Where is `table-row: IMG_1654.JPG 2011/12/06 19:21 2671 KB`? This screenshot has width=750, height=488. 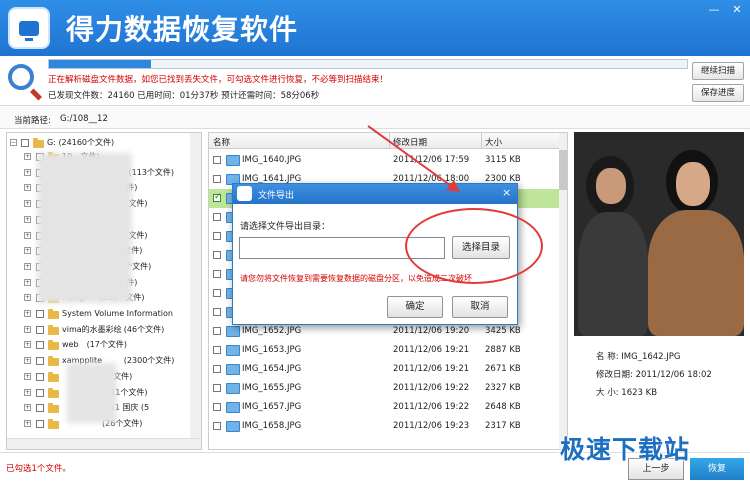
table-row: IMG_1654.JPG 2011/12/06 19:21 2671 KB is located at coordinates (384, 369).